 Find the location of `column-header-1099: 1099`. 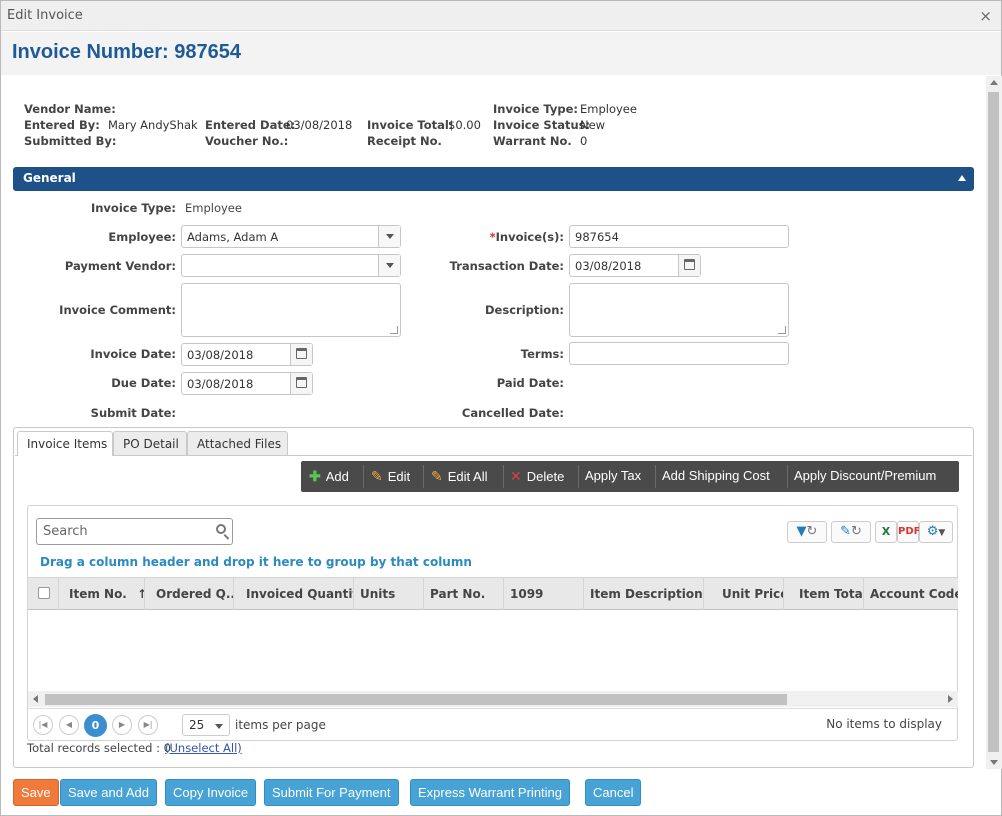

column-header-1099: 1099 is located at coordinates (544, 594).